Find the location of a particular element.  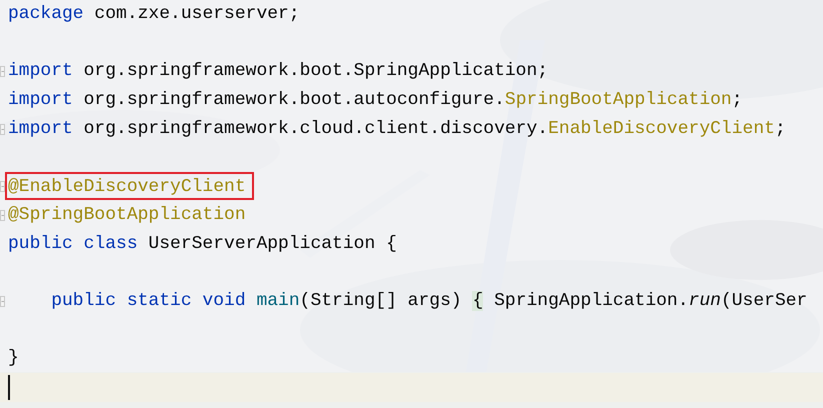

code-line: import org.springframework.boot.SpringApplication; is located at coordinates (278, 72).